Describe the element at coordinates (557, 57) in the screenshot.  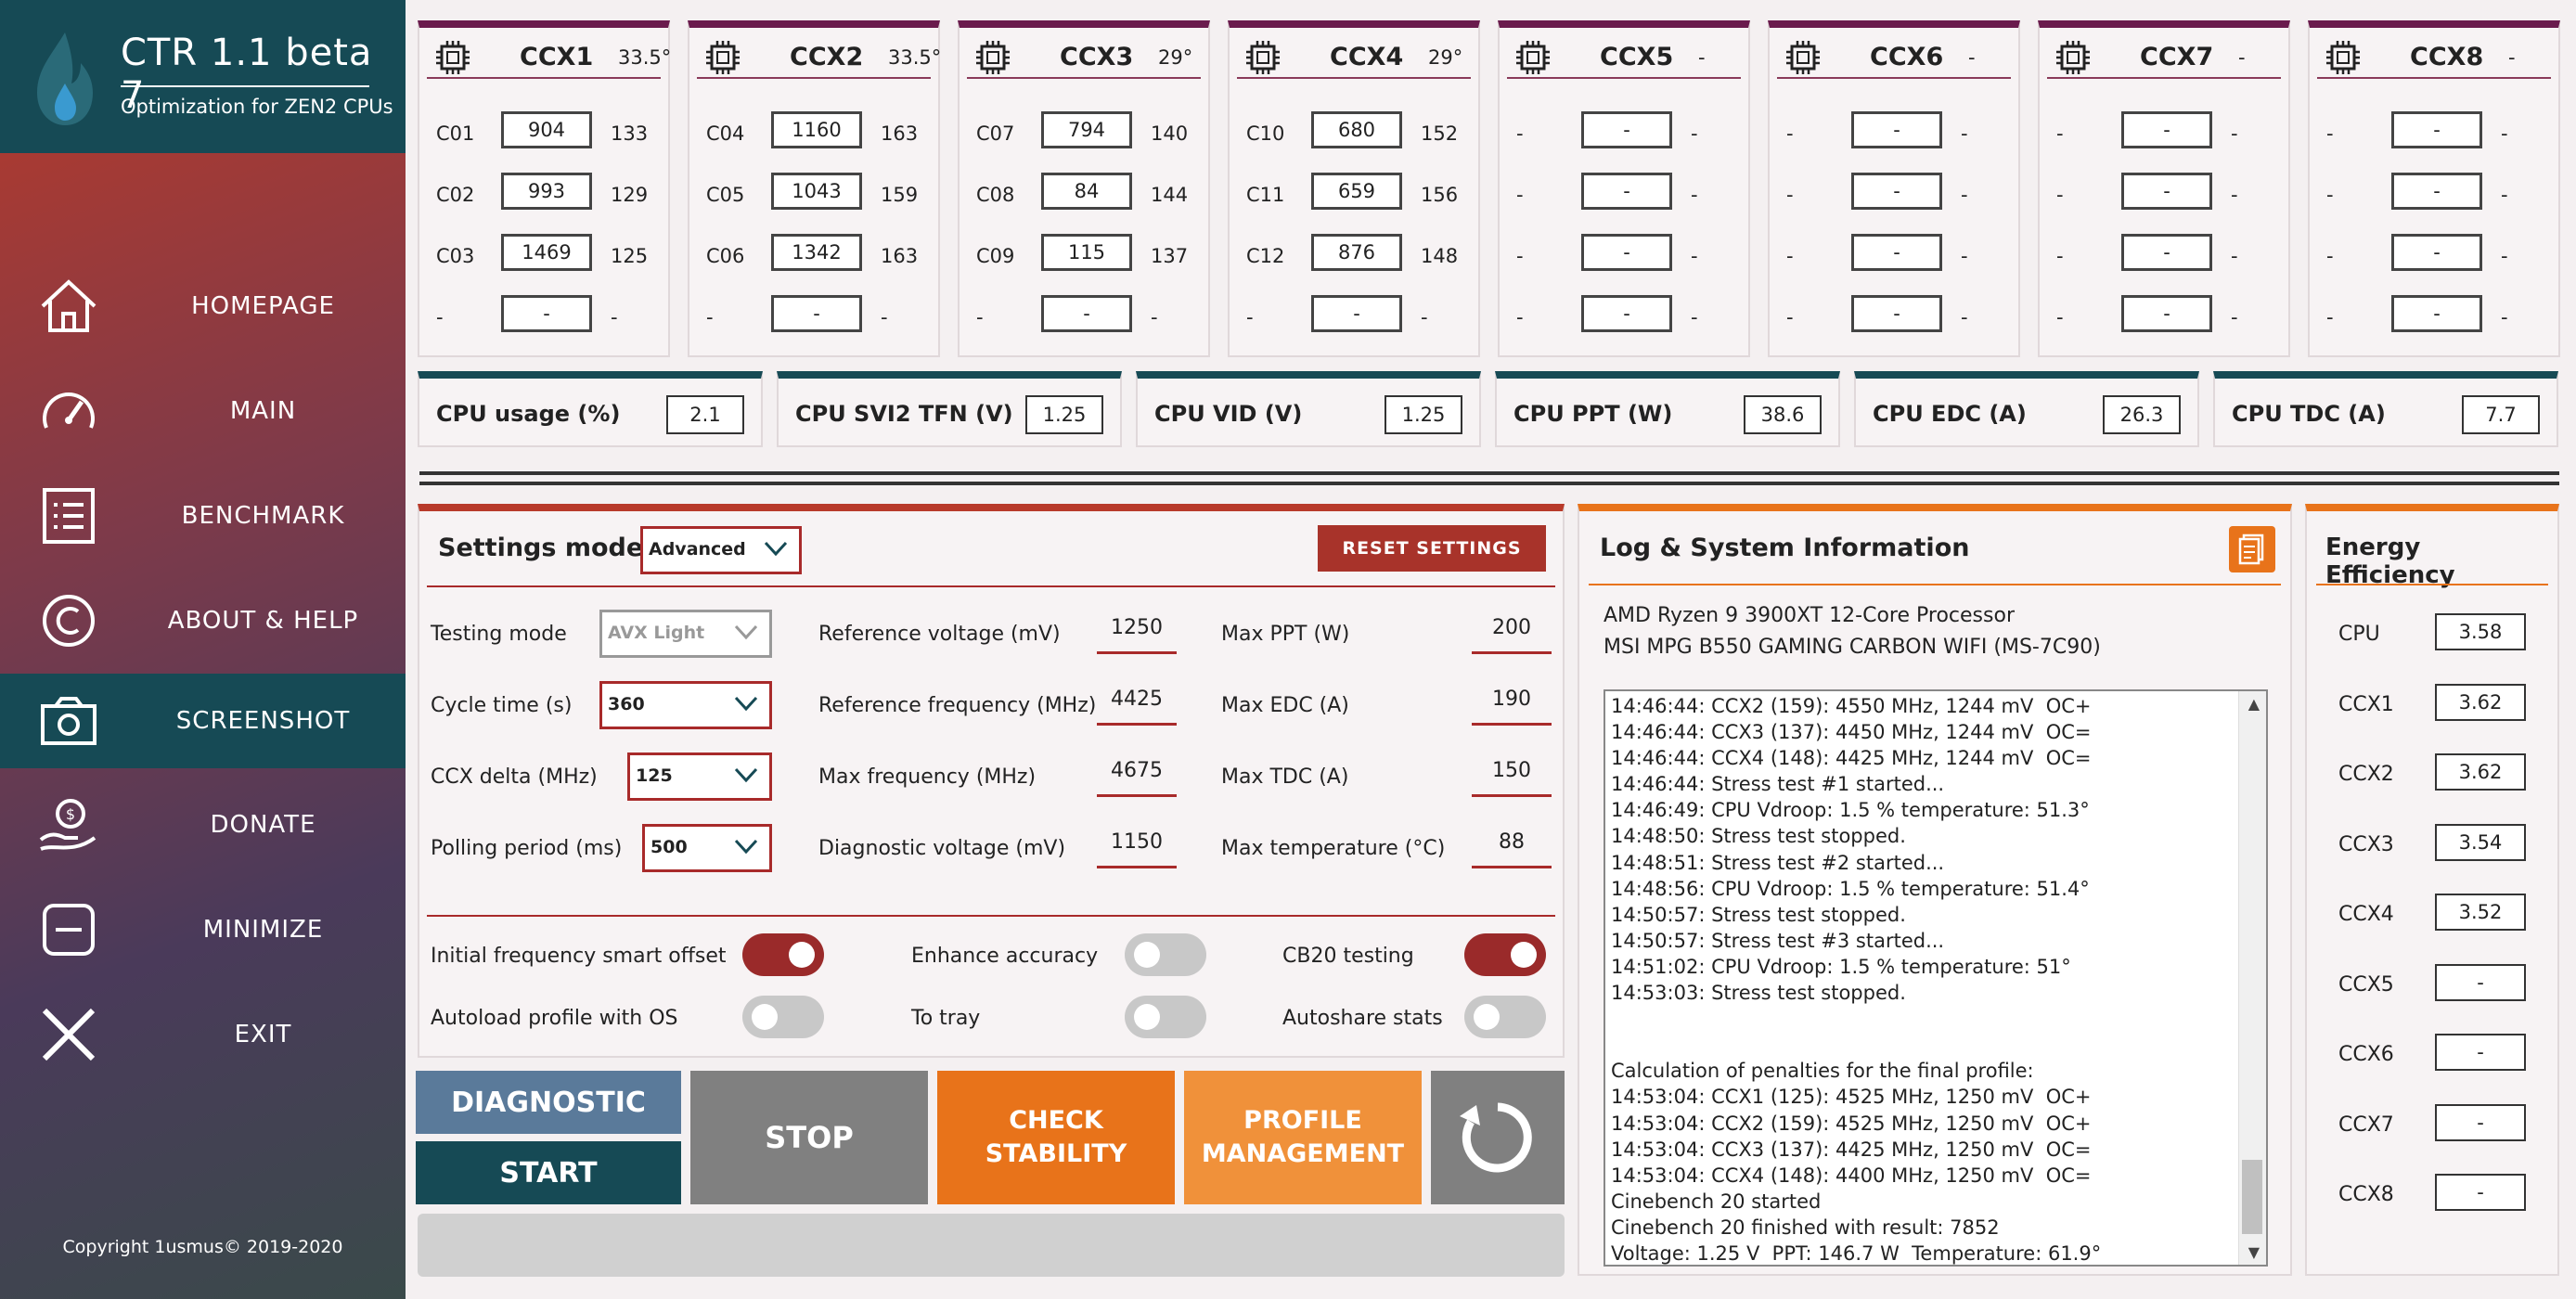
I see `ccx-name: CCX1` at that location.